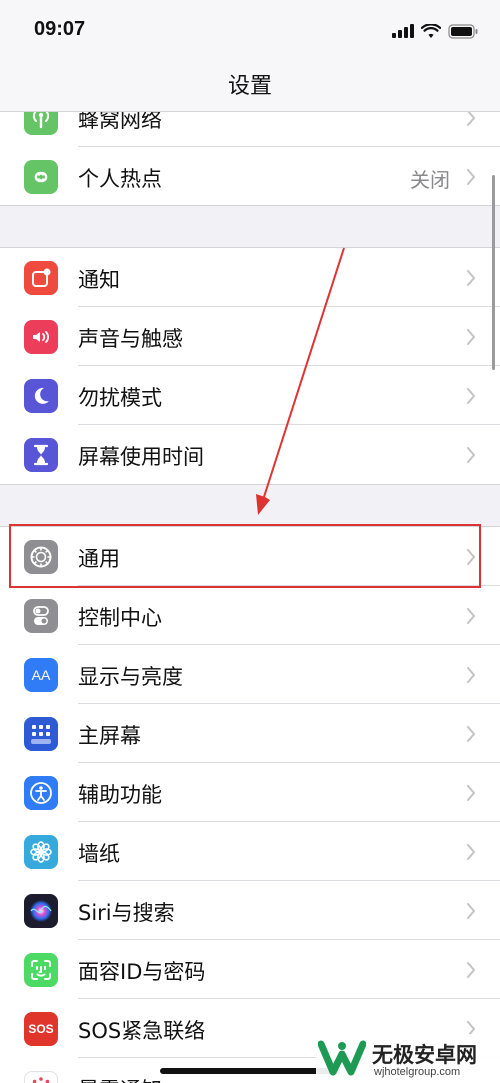  I want to click on row-label: 通知, so click(99, 280).